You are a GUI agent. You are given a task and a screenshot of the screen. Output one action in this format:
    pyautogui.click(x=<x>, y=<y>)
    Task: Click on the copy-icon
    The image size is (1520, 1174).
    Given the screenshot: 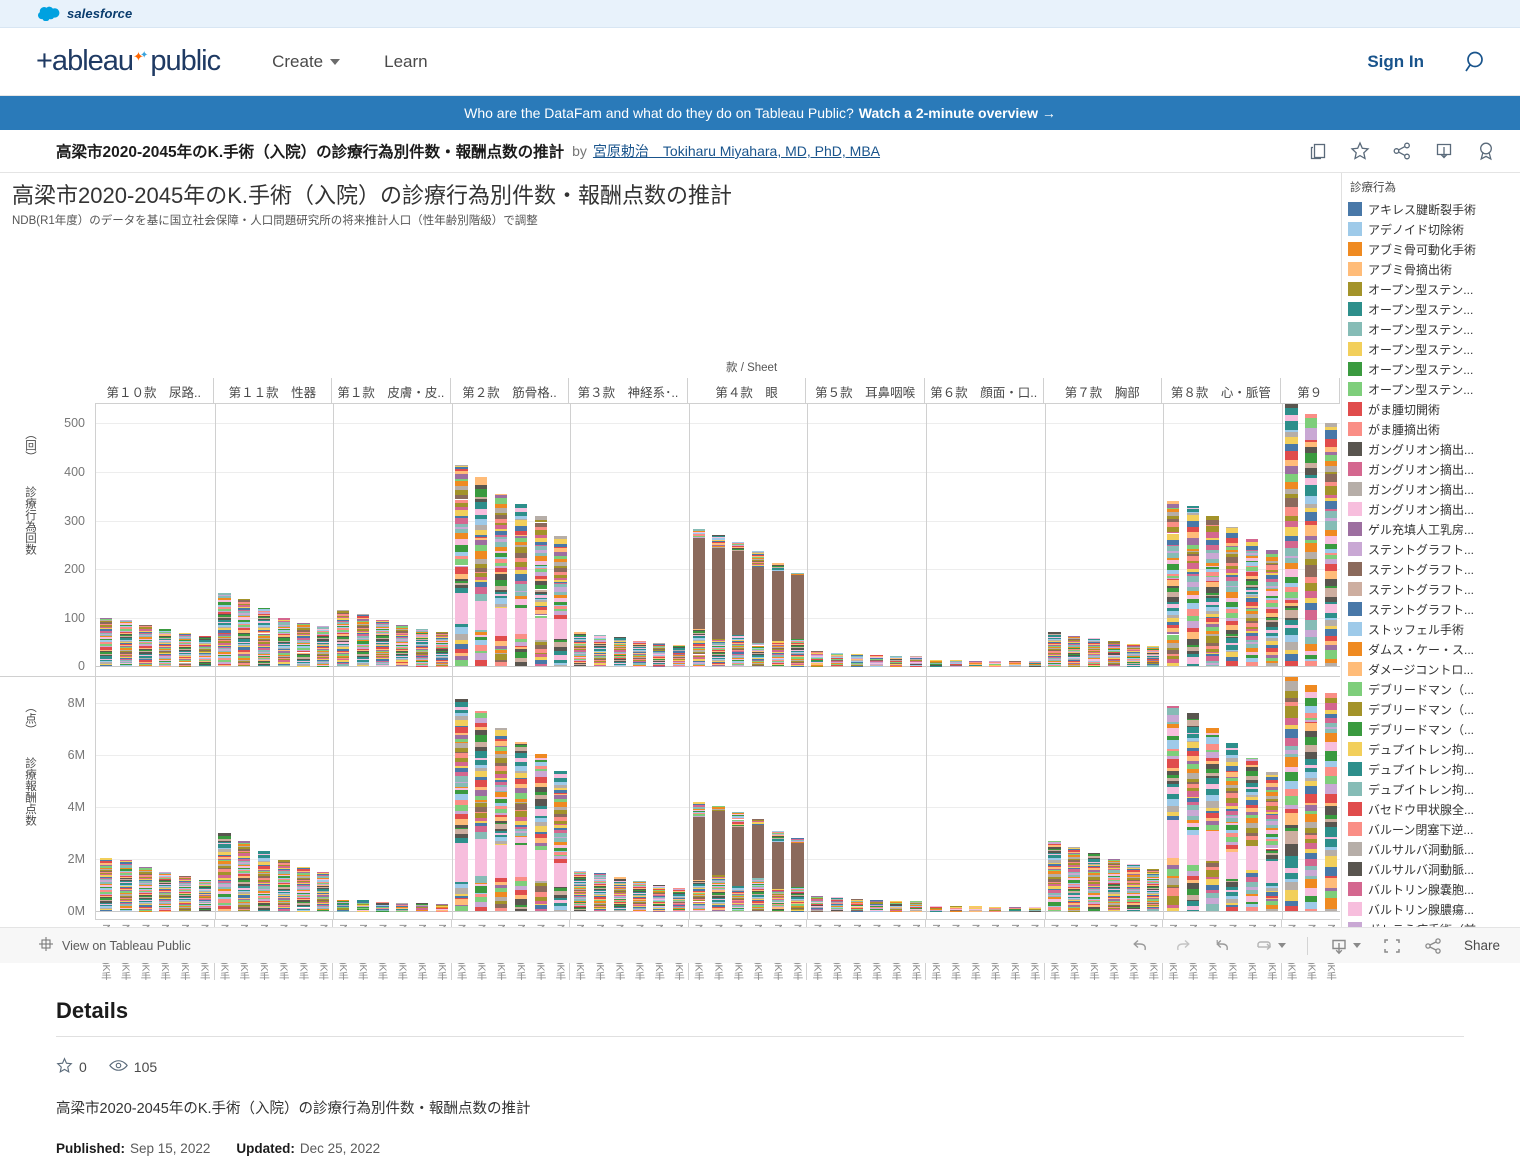 What is the action you would take?
    pyautogui.click(x=1318, y=151)
    